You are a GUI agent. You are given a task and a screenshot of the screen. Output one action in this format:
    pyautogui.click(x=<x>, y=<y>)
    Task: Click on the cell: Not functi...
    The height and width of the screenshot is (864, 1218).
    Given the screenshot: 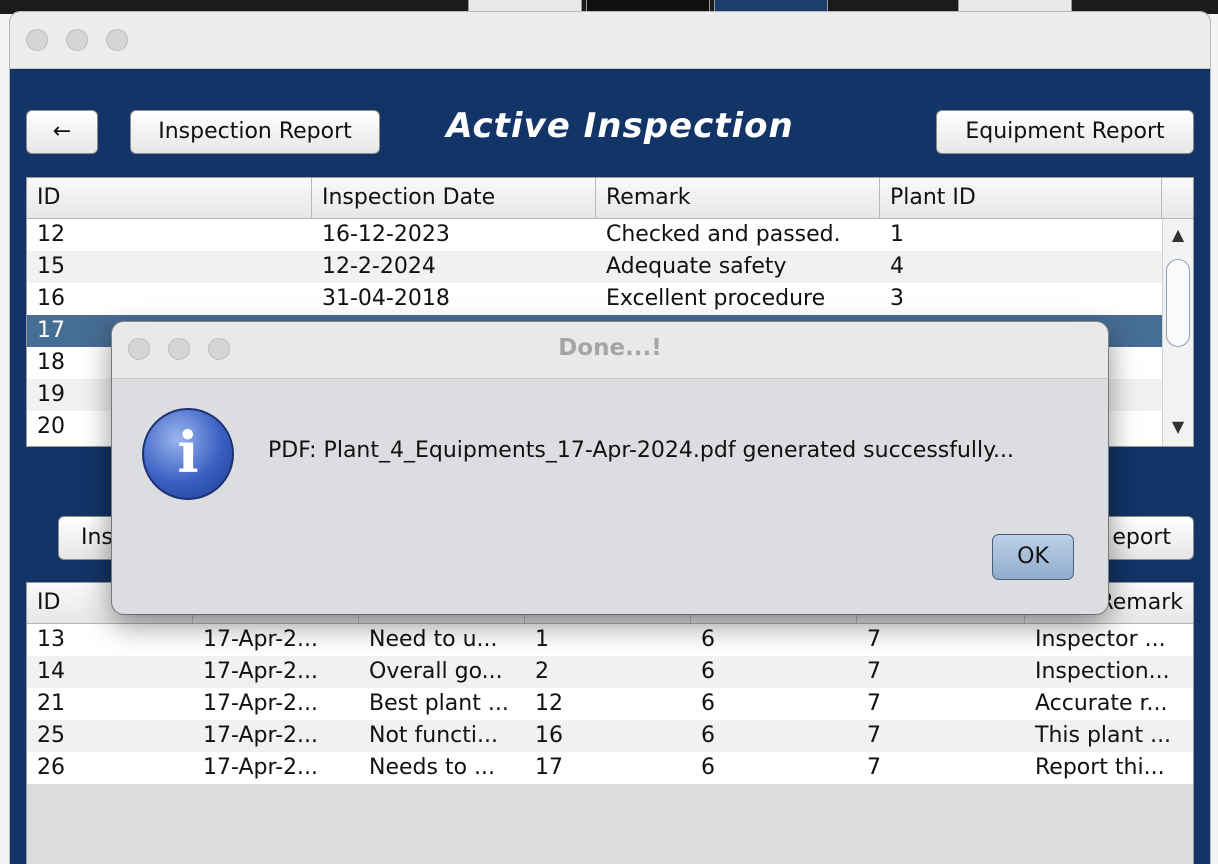 What is the action you would take?
    pyautogui.click(x=433, y=735)
    